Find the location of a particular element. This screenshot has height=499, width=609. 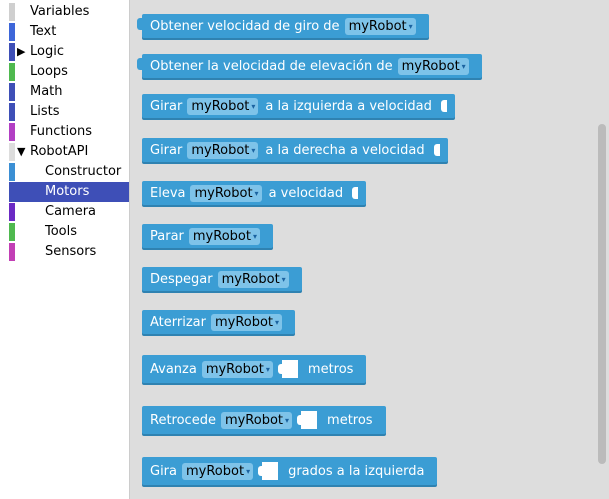

category-label: Sensors is located at coordinates (71, 251).